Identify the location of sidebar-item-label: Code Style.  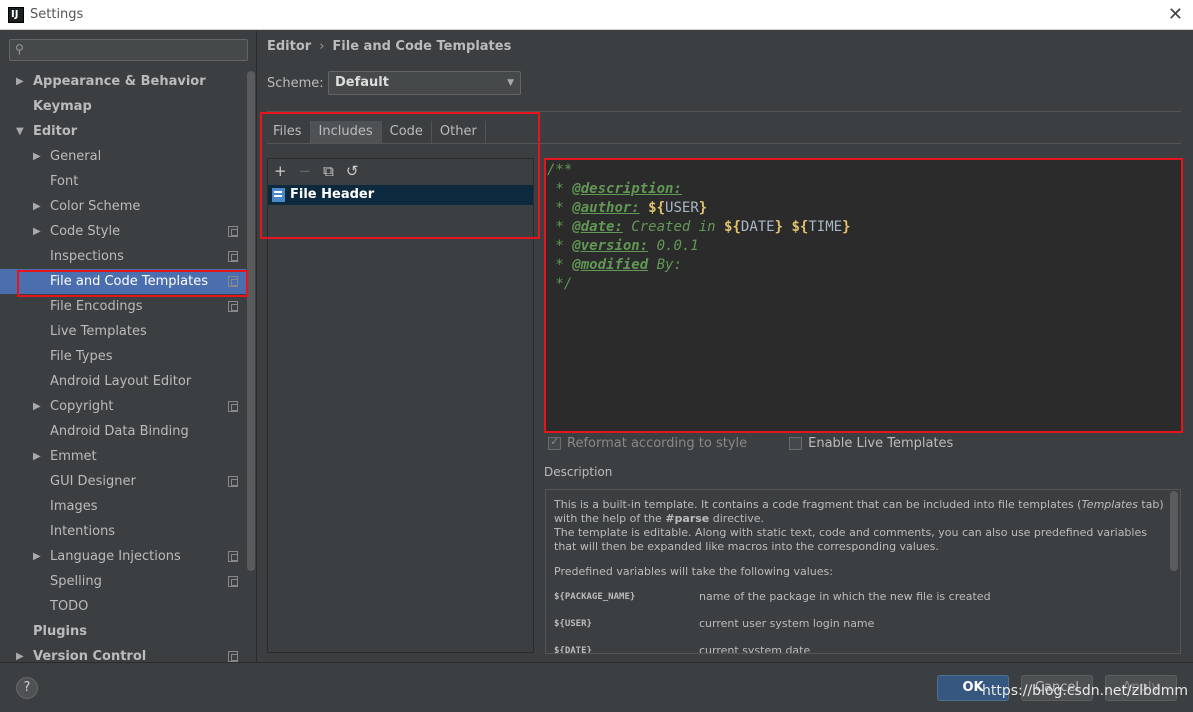
(85, 231).